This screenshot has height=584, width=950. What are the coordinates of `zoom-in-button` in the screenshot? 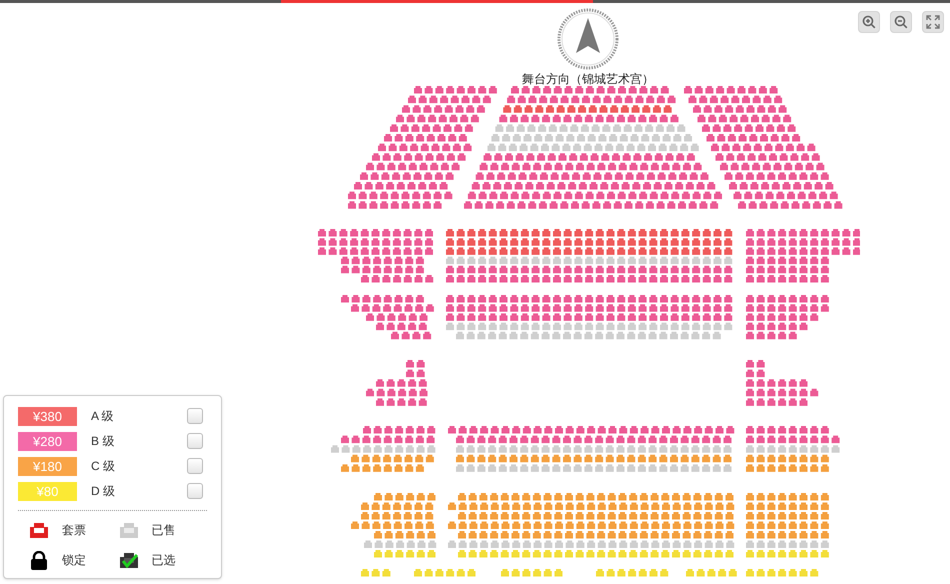 It's located at (869, 22).